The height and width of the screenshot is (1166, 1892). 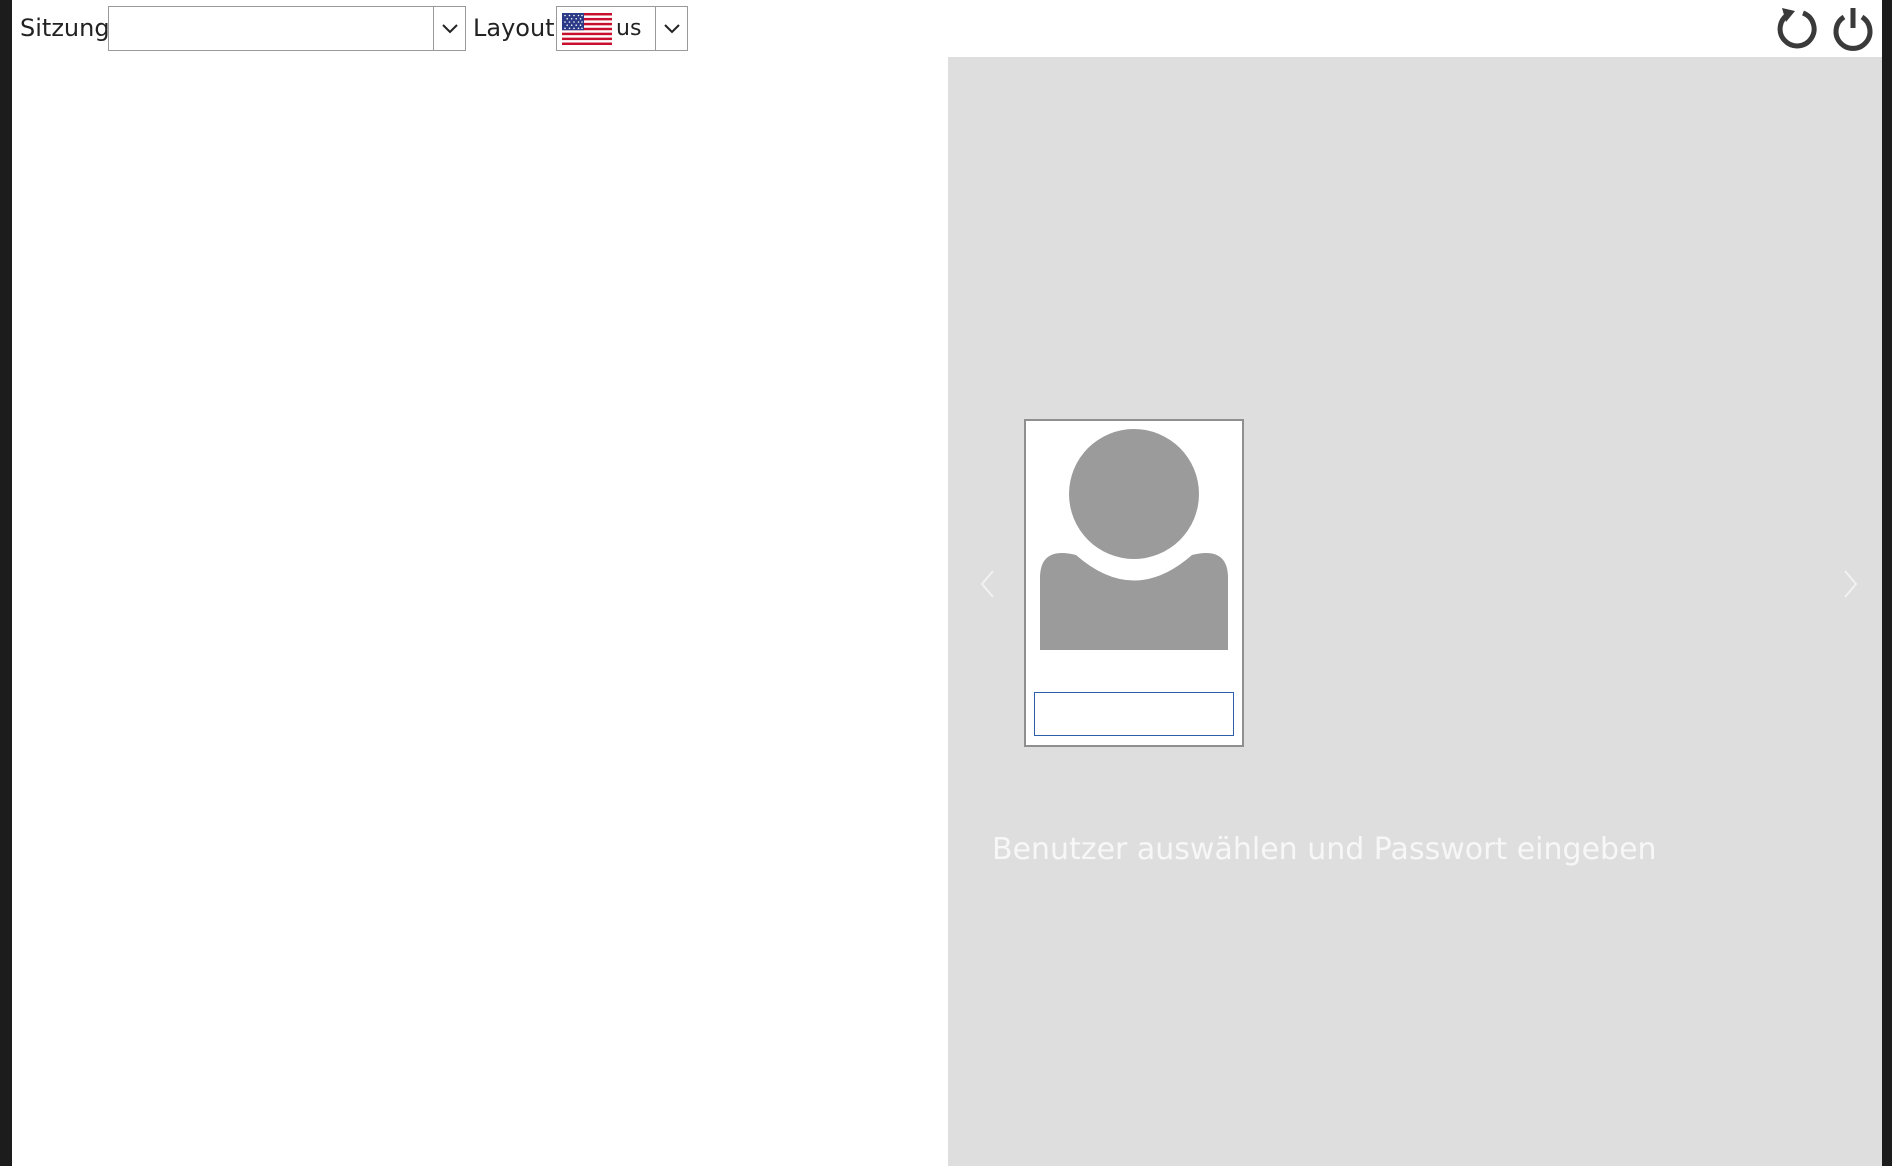 I want to click on user-card, so click(x=1134, y=583).